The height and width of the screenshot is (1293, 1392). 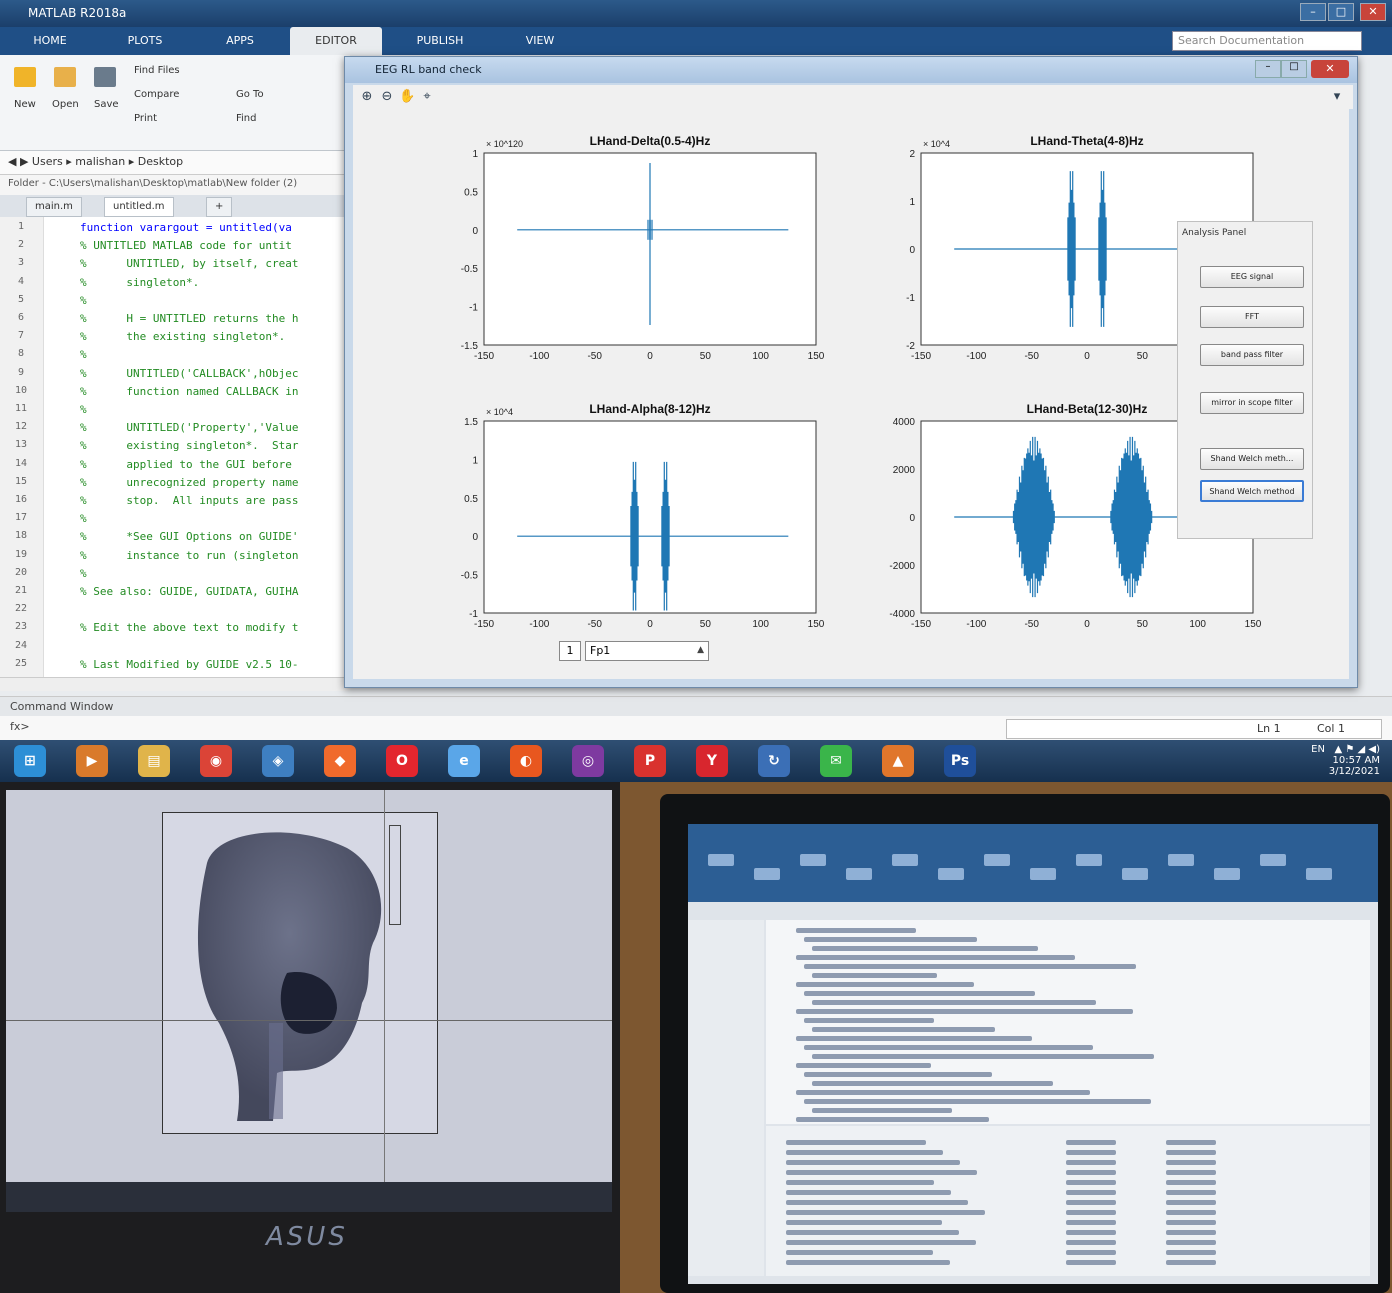 I want to click on wechat-icon: ✉, so click(x=836, y=761).